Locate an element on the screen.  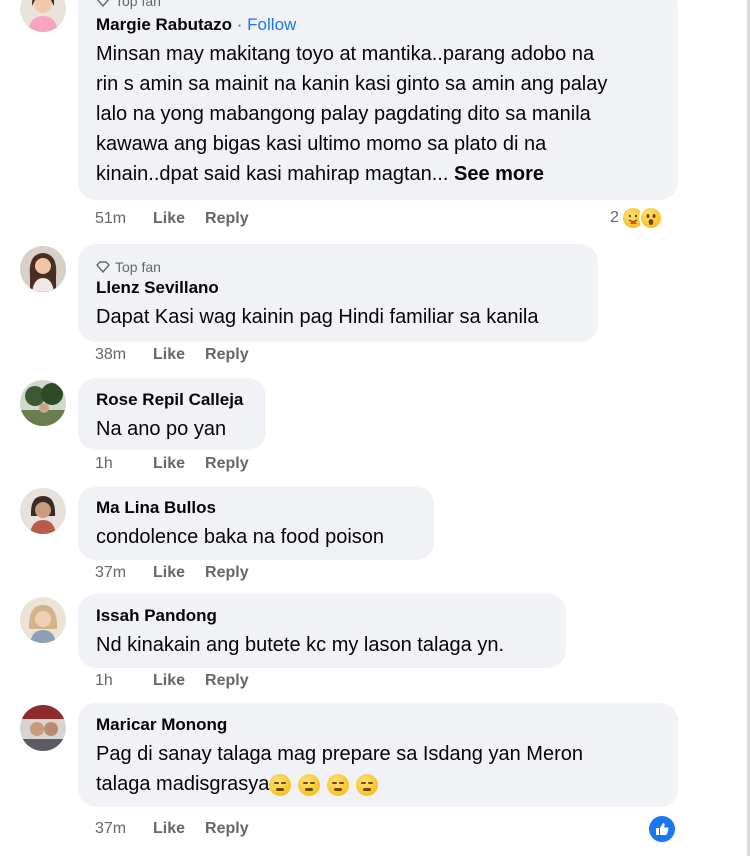
comment-actions: 51m Like Reply is located at coordinates (182, 219).